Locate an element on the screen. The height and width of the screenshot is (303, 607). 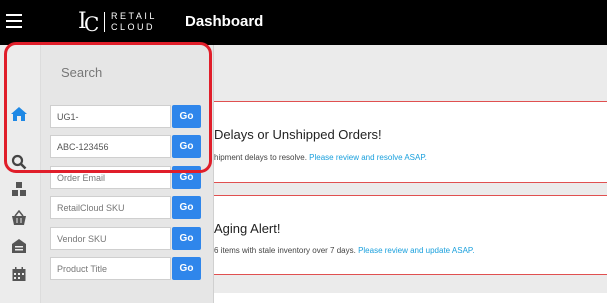
go-button-6: Go is located at coordinates (186, 268).